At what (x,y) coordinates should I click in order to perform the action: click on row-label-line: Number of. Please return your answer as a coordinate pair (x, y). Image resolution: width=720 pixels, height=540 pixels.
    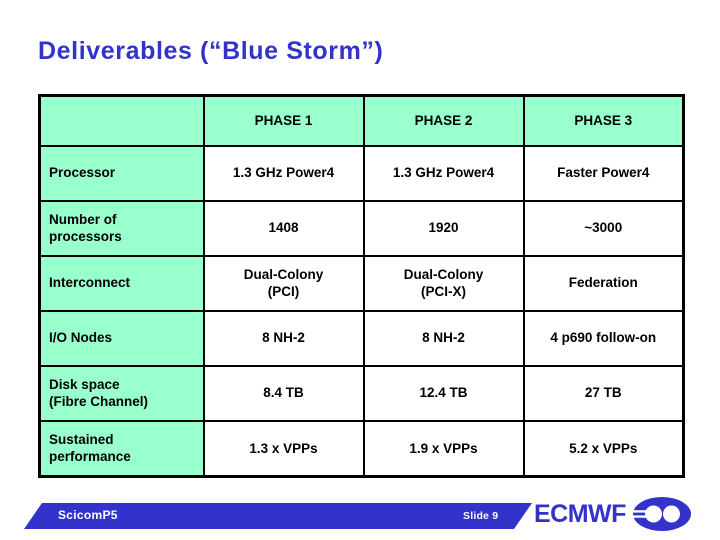
    Looking at the image, I should click on (83, 219).